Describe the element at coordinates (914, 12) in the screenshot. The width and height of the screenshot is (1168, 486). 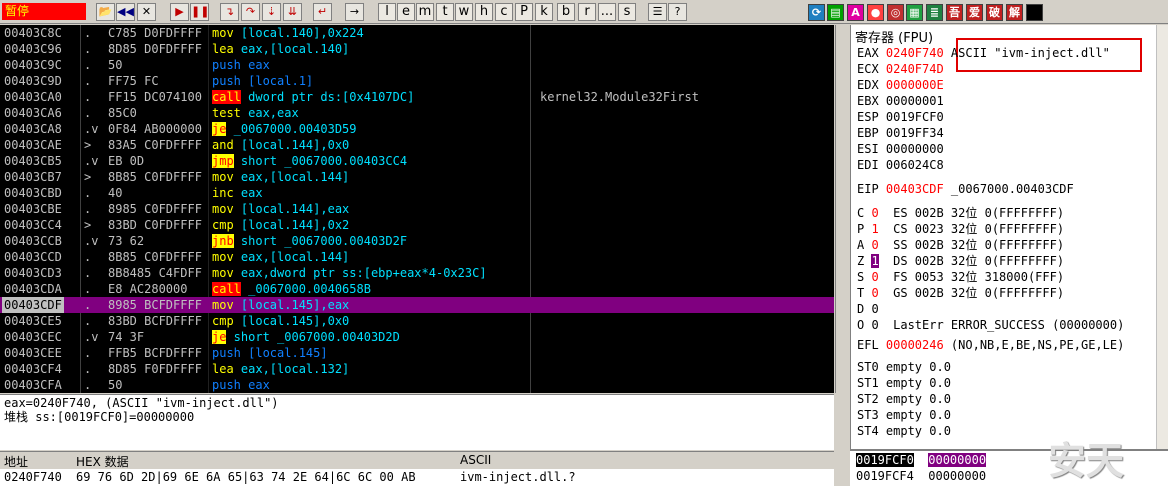
I see `grid-plugin-icon: ▦` at that location.